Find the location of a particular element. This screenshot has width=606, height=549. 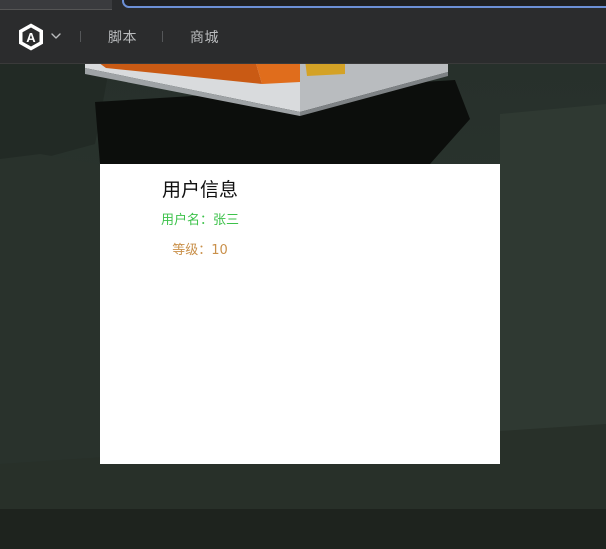

browser-chrome-strip is located at coordinates (303, 5).